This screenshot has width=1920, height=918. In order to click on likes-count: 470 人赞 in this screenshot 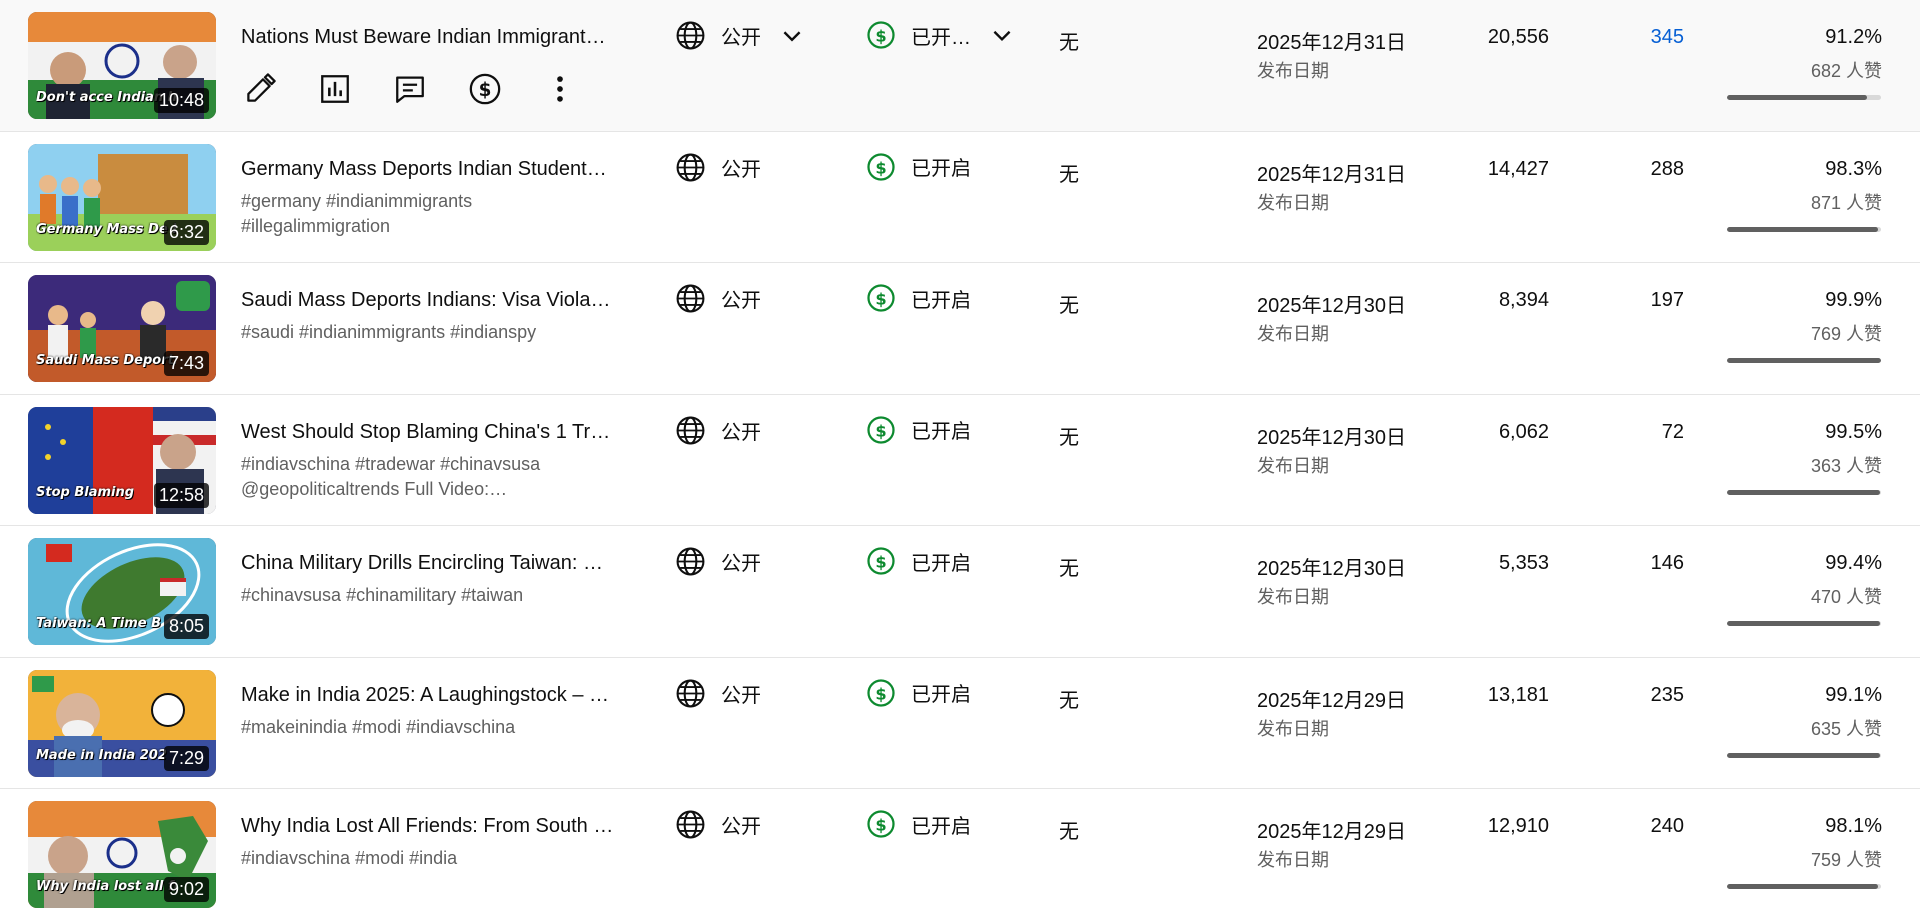, I will do `click(1846, 597)`.